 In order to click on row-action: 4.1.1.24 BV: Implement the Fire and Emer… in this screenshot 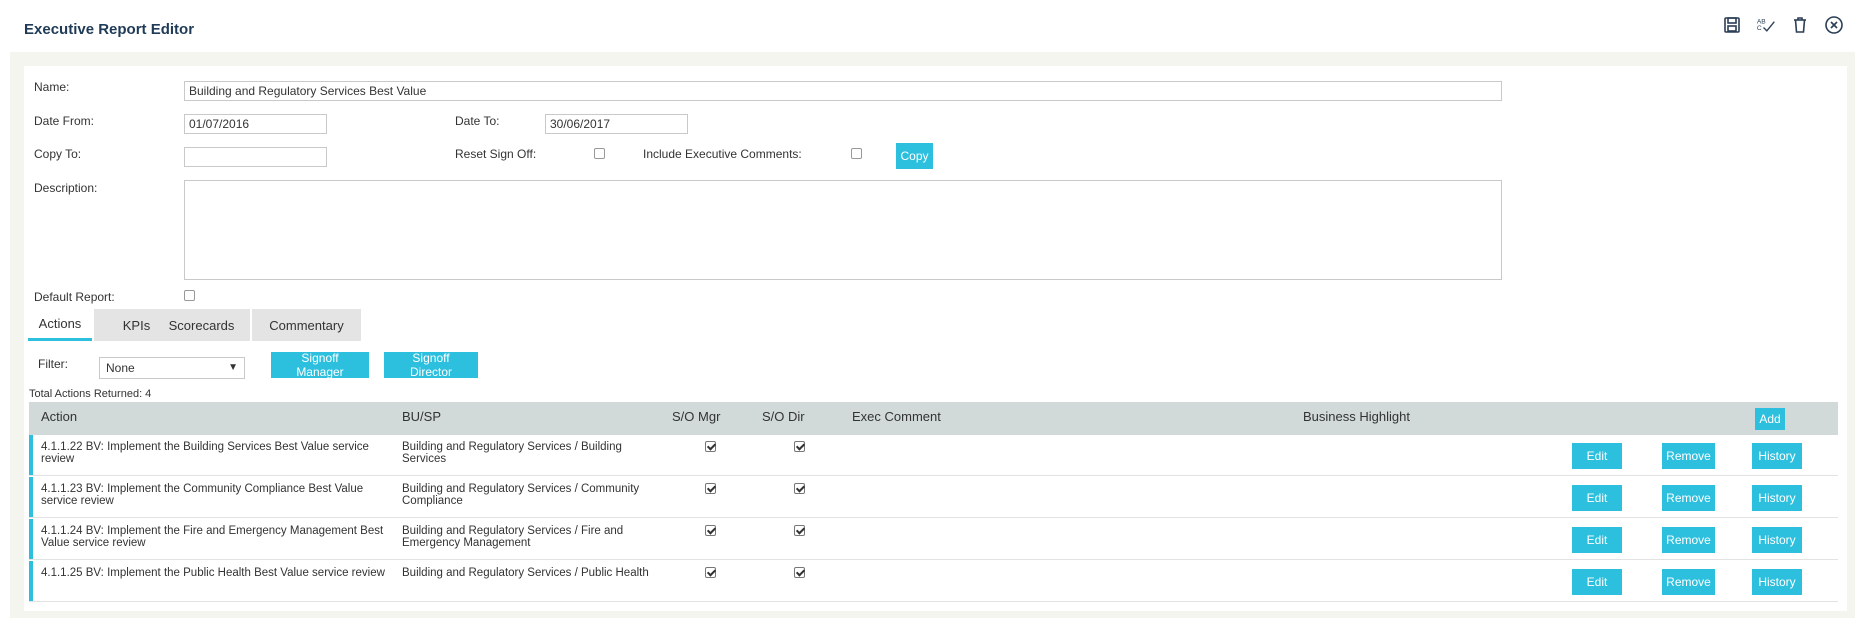, I will do `click(212, 537)`.